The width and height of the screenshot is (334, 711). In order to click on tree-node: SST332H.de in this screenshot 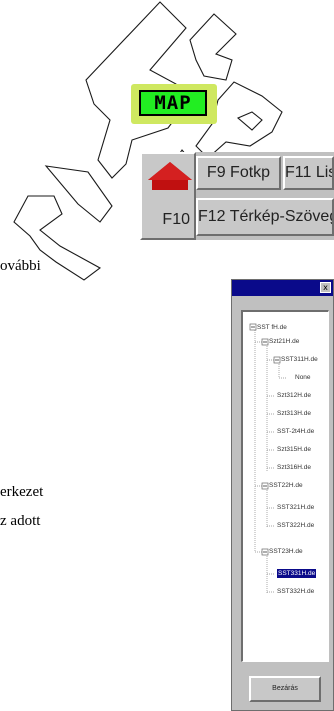, I will do `click(295, 591)`.